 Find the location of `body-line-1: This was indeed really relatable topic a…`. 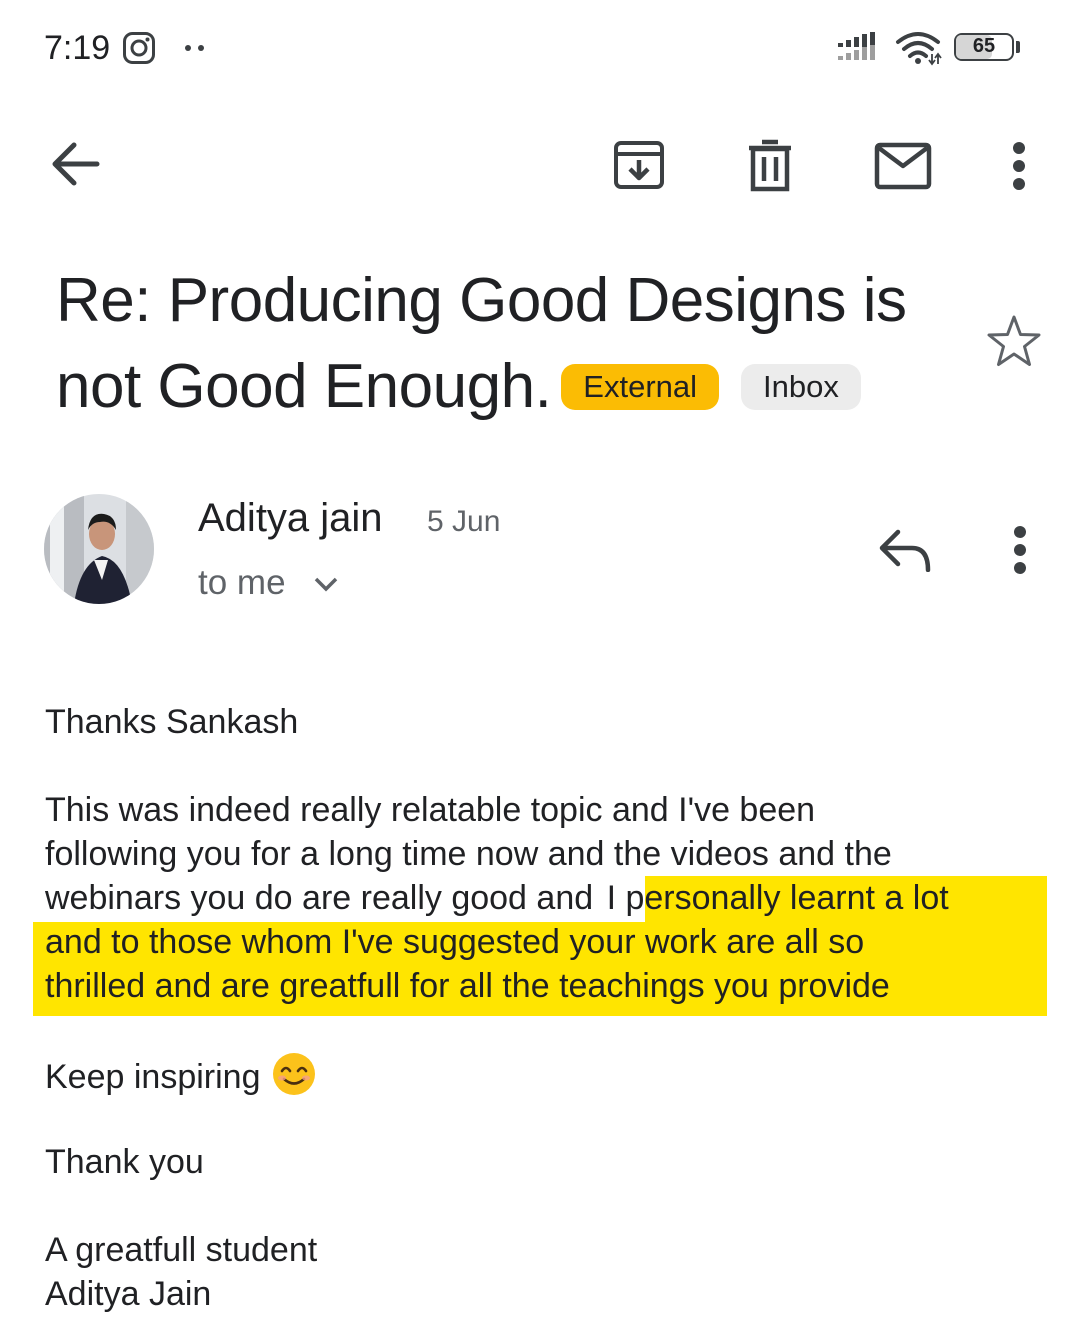

body-line-1: This was indeed really relatable topic a… is located at coordinates (430, 810).